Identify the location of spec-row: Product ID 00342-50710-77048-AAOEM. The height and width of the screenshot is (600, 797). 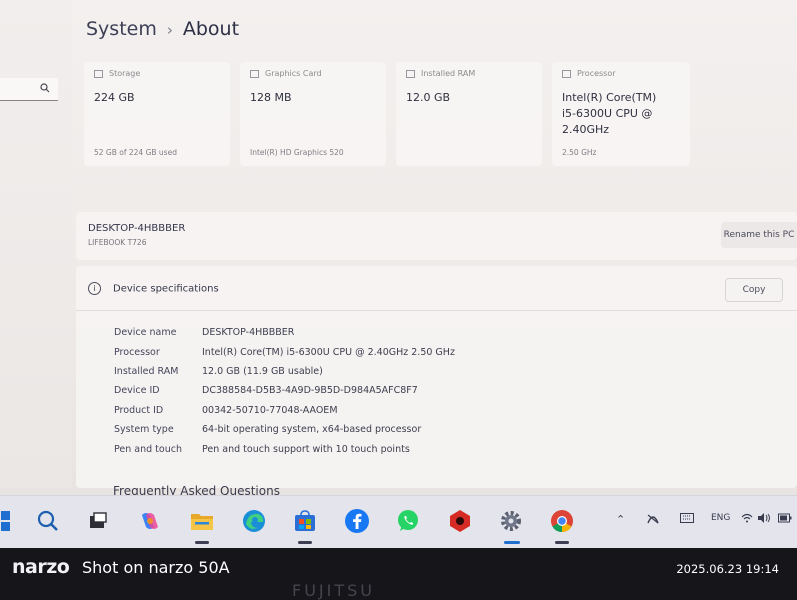
(284, 410).